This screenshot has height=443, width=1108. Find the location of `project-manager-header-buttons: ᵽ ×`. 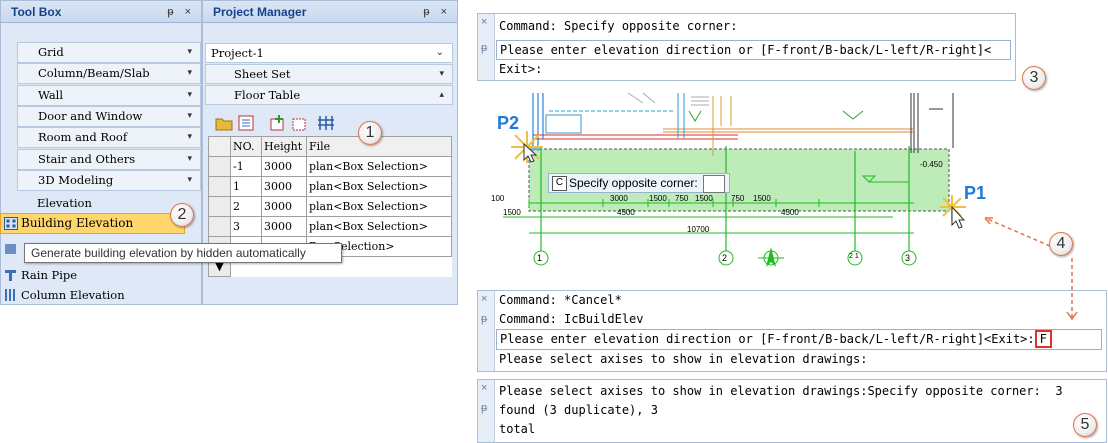

project-manager-header-buttons: ᵽ × is located at coordinates (437, 12).